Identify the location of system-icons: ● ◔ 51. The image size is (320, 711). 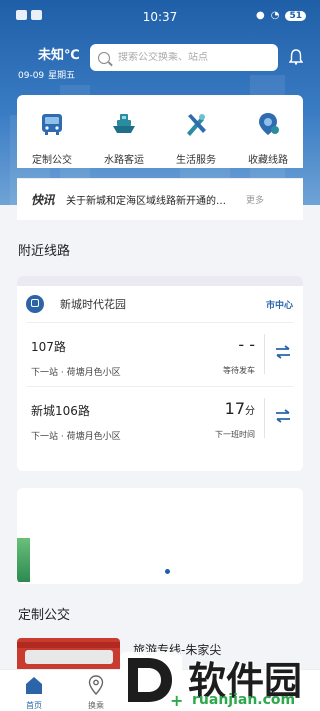
(281, 15).